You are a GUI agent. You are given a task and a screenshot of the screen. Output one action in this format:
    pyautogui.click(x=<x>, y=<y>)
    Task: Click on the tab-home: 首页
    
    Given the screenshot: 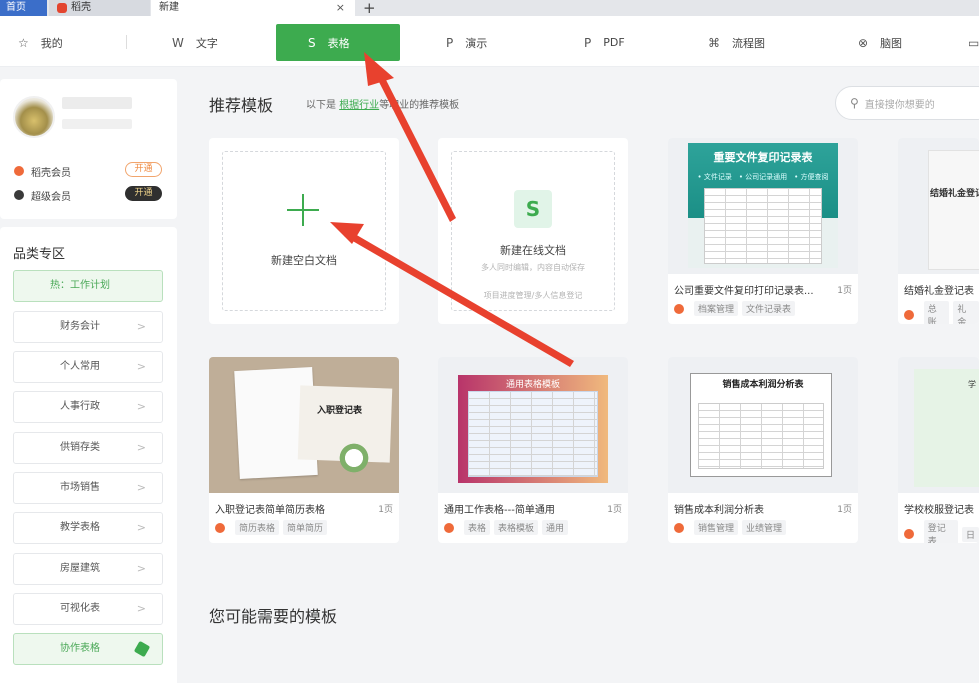 What is the action you would take?
    pyautogui.click(x=23, y=8)
    